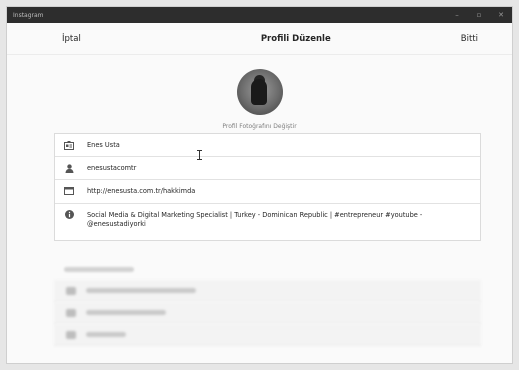 The width and height of the screenshot is (519, 370). I want to click on avatar, so click(259, 92).